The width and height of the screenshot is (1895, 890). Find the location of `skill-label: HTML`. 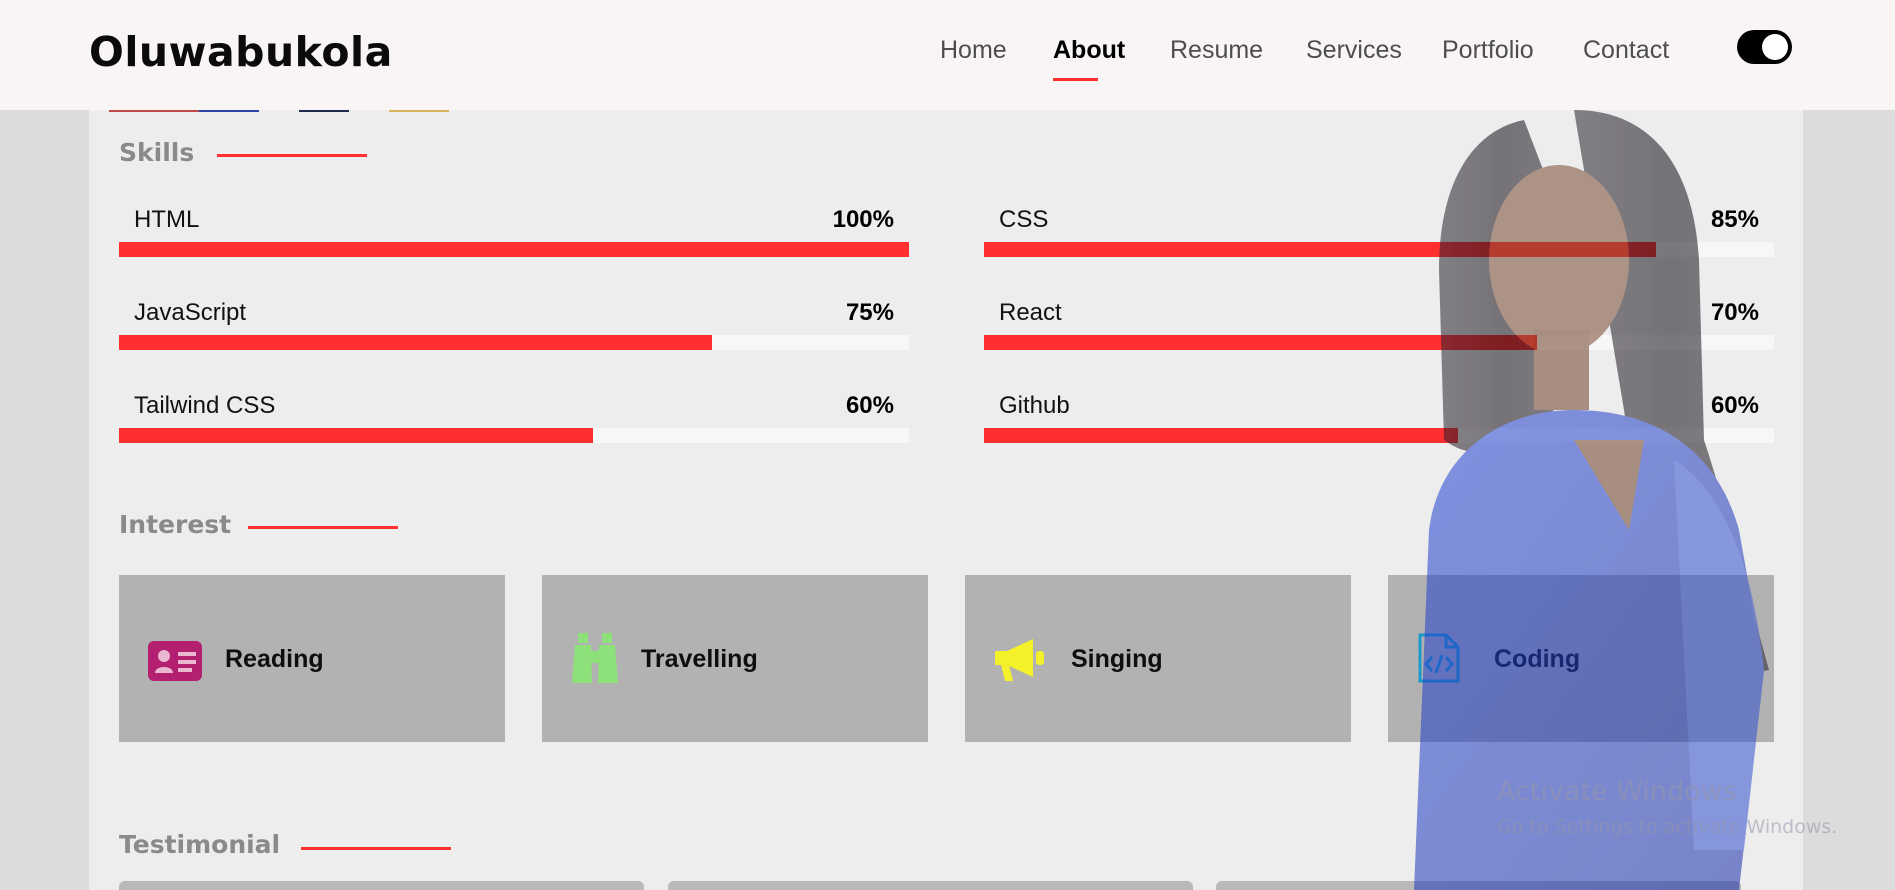

skill-label: HTML is located at coordinates (167, 219).